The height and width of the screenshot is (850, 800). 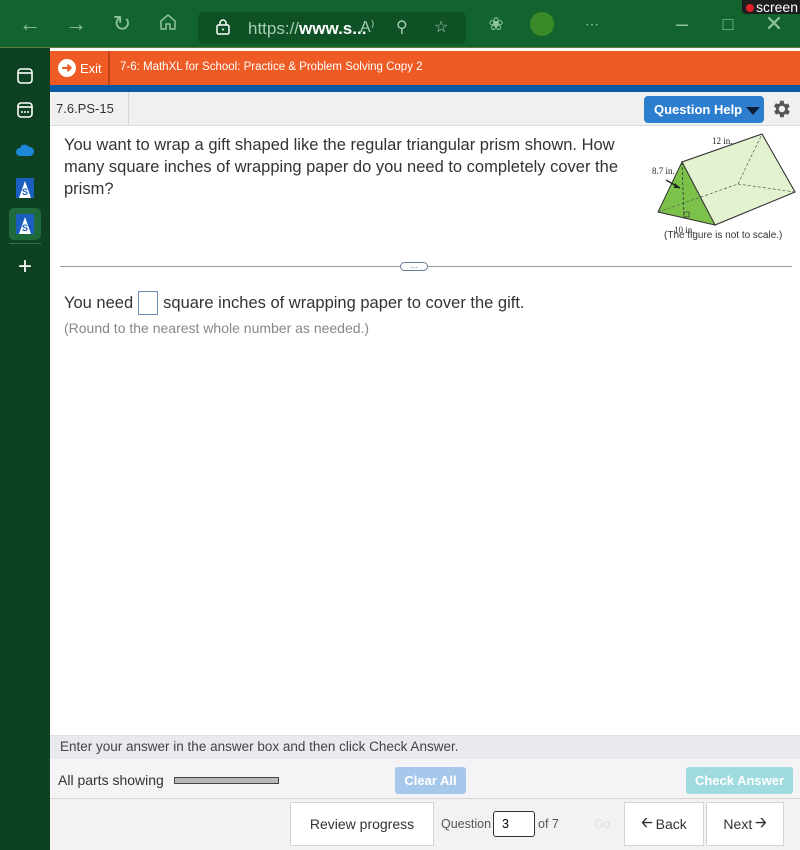 I want to click on profile-avatar, so click(x=542, y=24).